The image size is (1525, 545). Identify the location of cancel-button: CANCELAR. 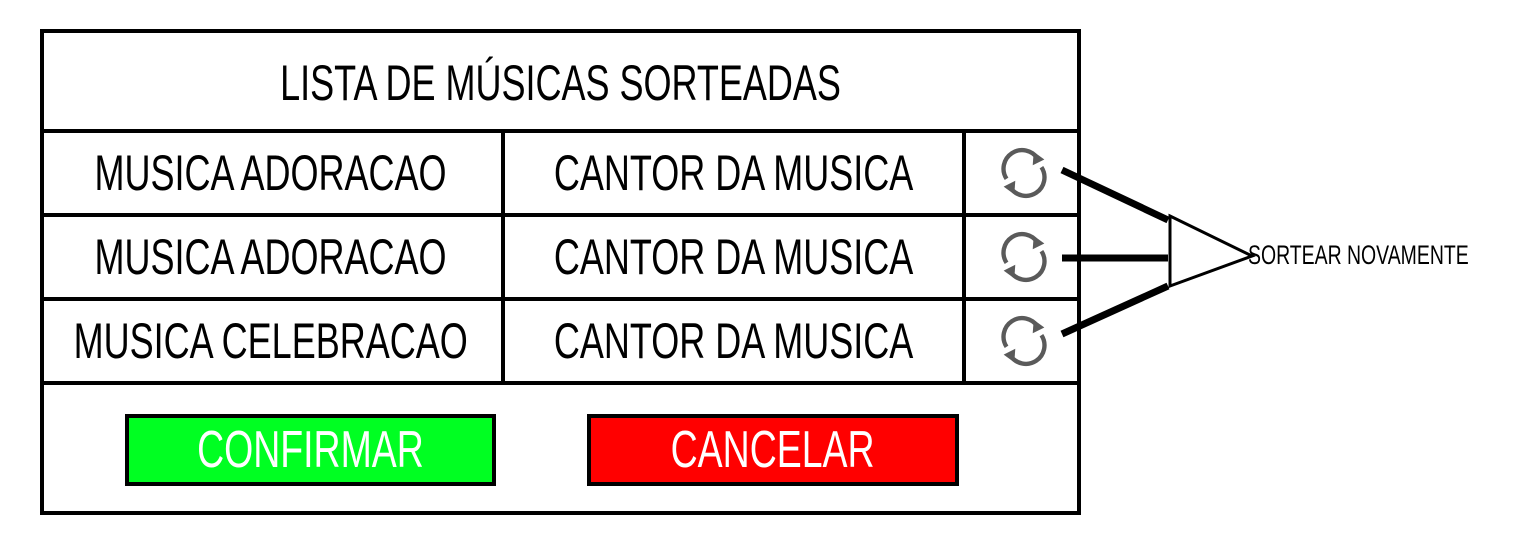
(773, 450).